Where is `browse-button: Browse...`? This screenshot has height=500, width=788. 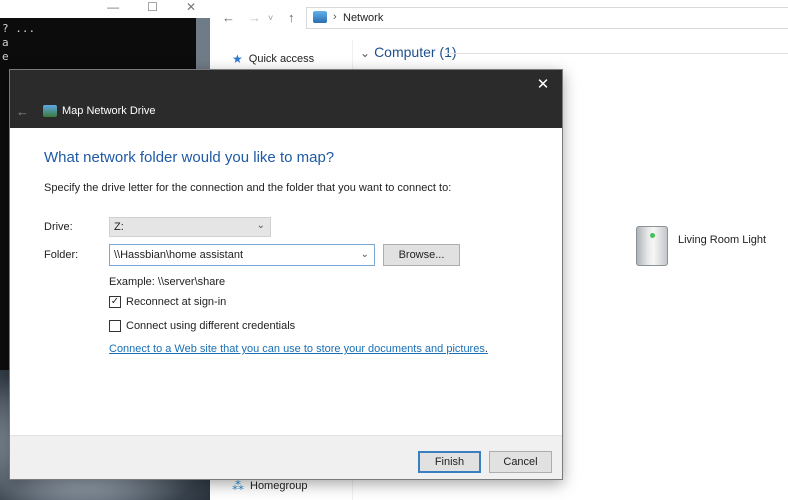
browse-button: Browse... is located at coordinates (421, 255).